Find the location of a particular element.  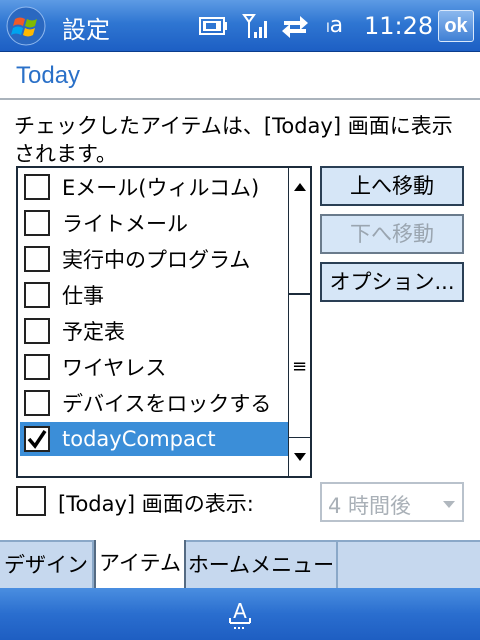

item-label: todayCompact is located at coordinates (139, 439).